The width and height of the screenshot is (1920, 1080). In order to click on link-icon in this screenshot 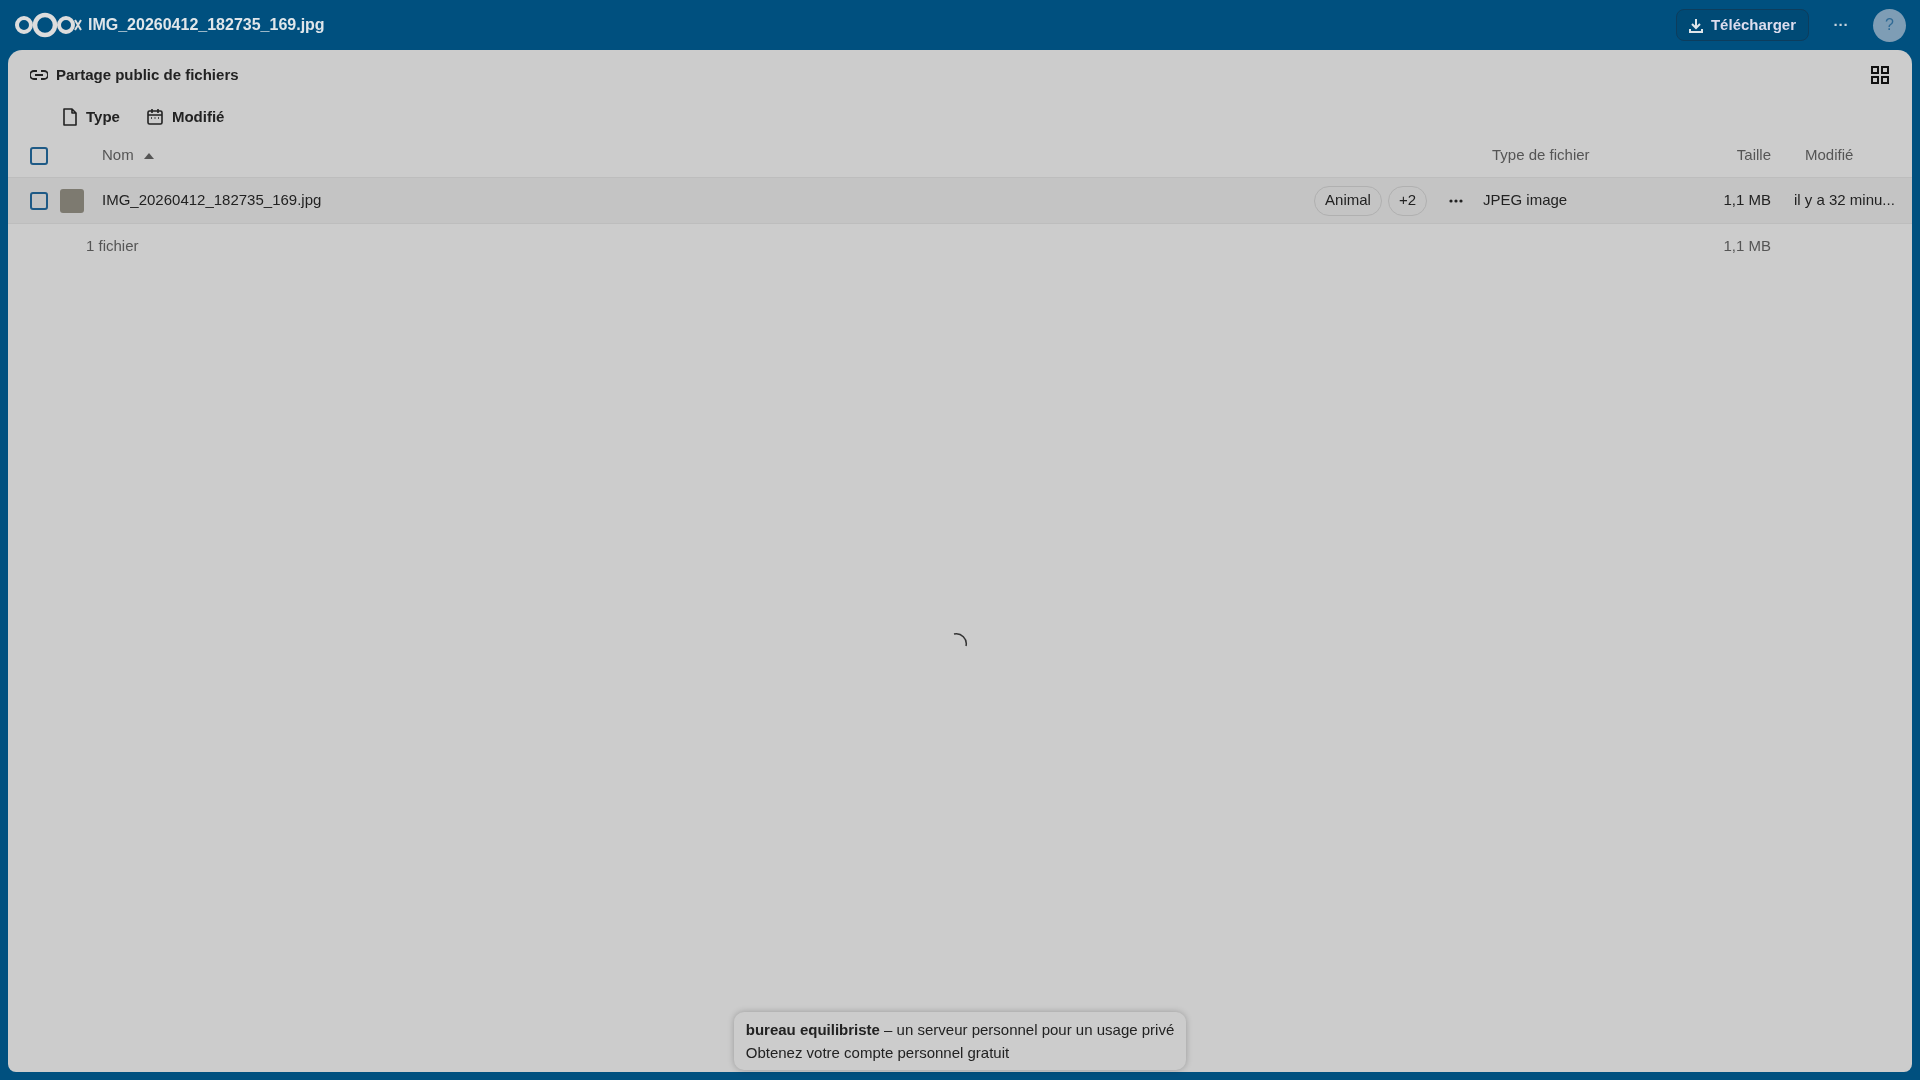, I will do `click(39, 75)`.